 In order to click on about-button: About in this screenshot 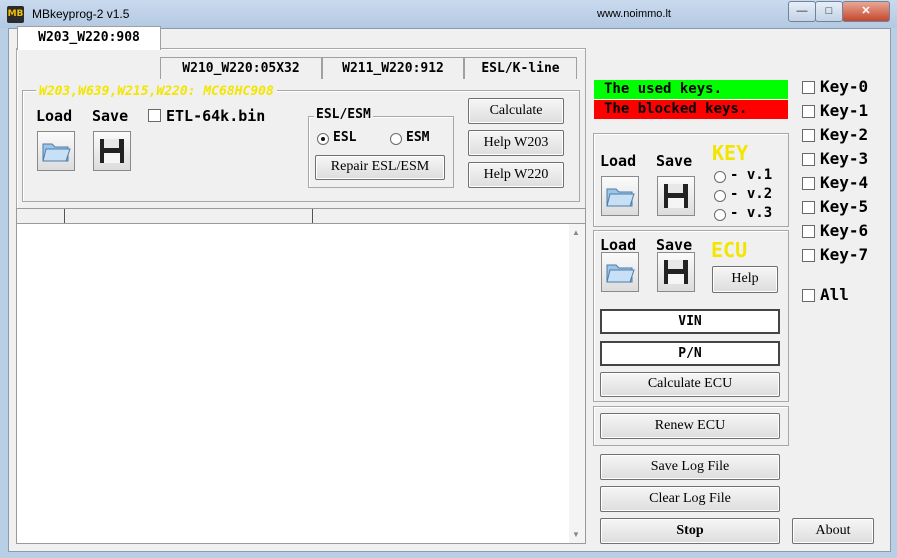, I will do `click(833, 531)`.